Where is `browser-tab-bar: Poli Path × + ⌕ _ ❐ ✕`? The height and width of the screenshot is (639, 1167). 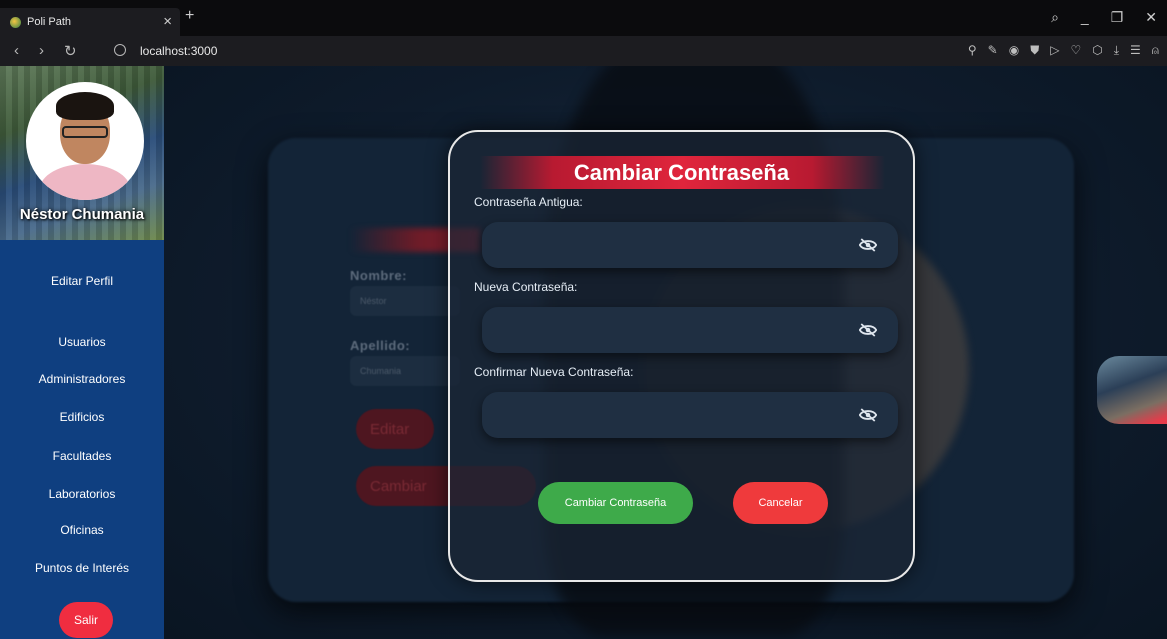
browser-tab-bar: Poli Path × + ⌕ _ ❐ ✕ is located at coordinates (583, 18).